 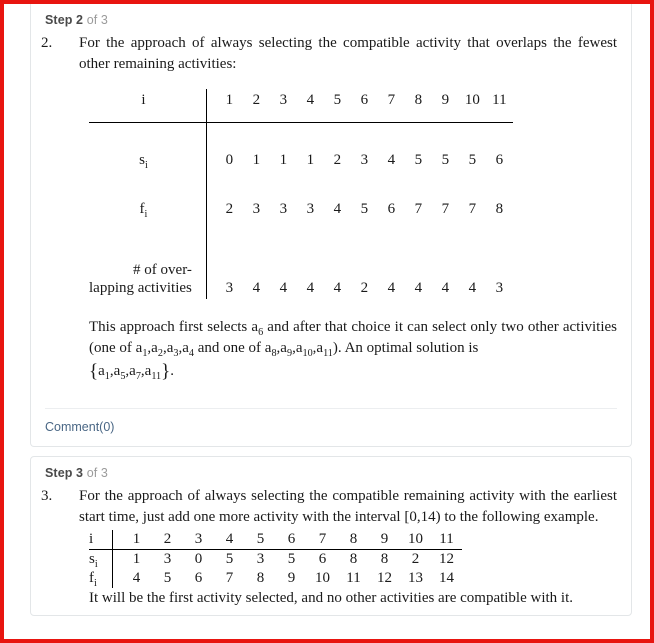 What do you see at coordinates (260, 539) in the screenshot?
I see `table-2-index-cell: 5` at bounding box center [260, 539].